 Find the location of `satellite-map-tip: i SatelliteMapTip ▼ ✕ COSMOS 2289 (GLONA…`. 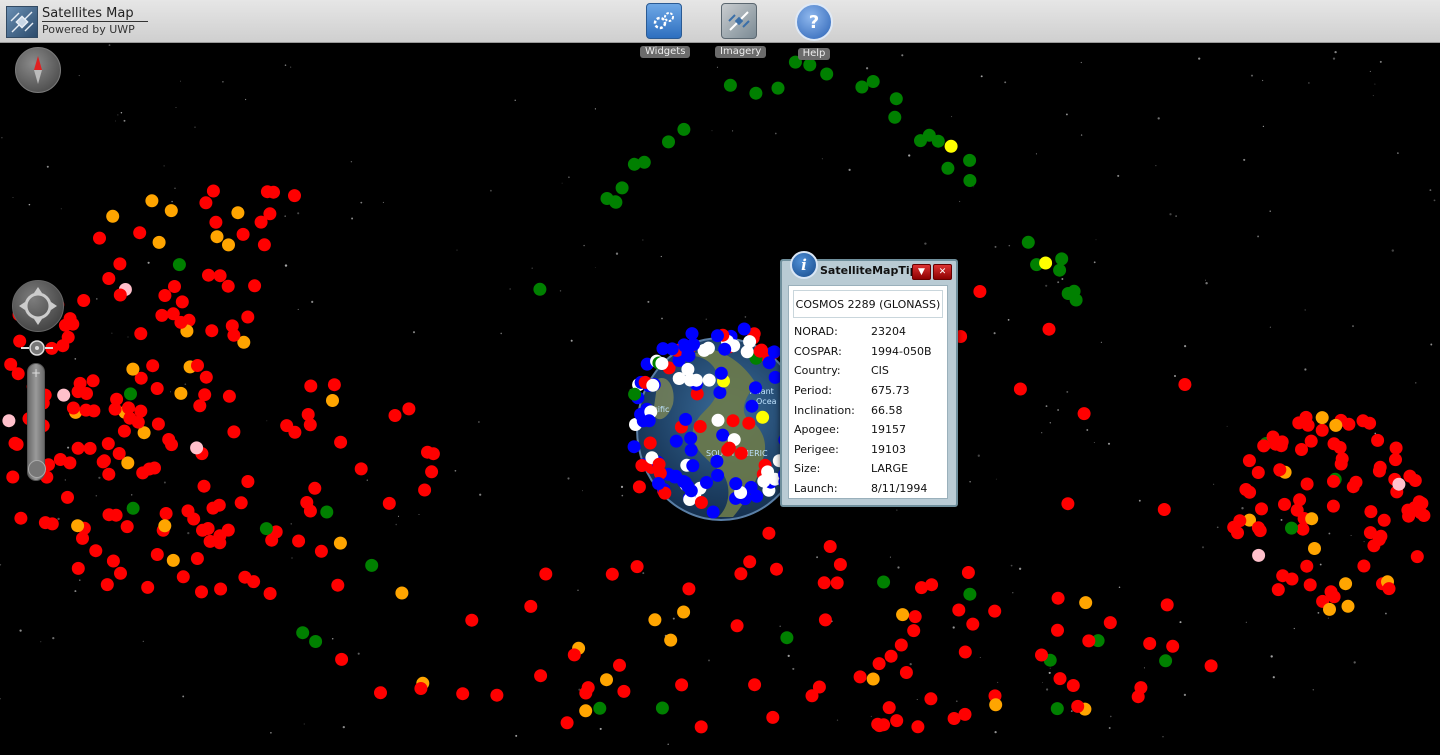

satellite-map-tip: i SatelliteMapTip ▼ ✕ COSMOS 2289 (GLONA… is located at coordinates (869, 379).